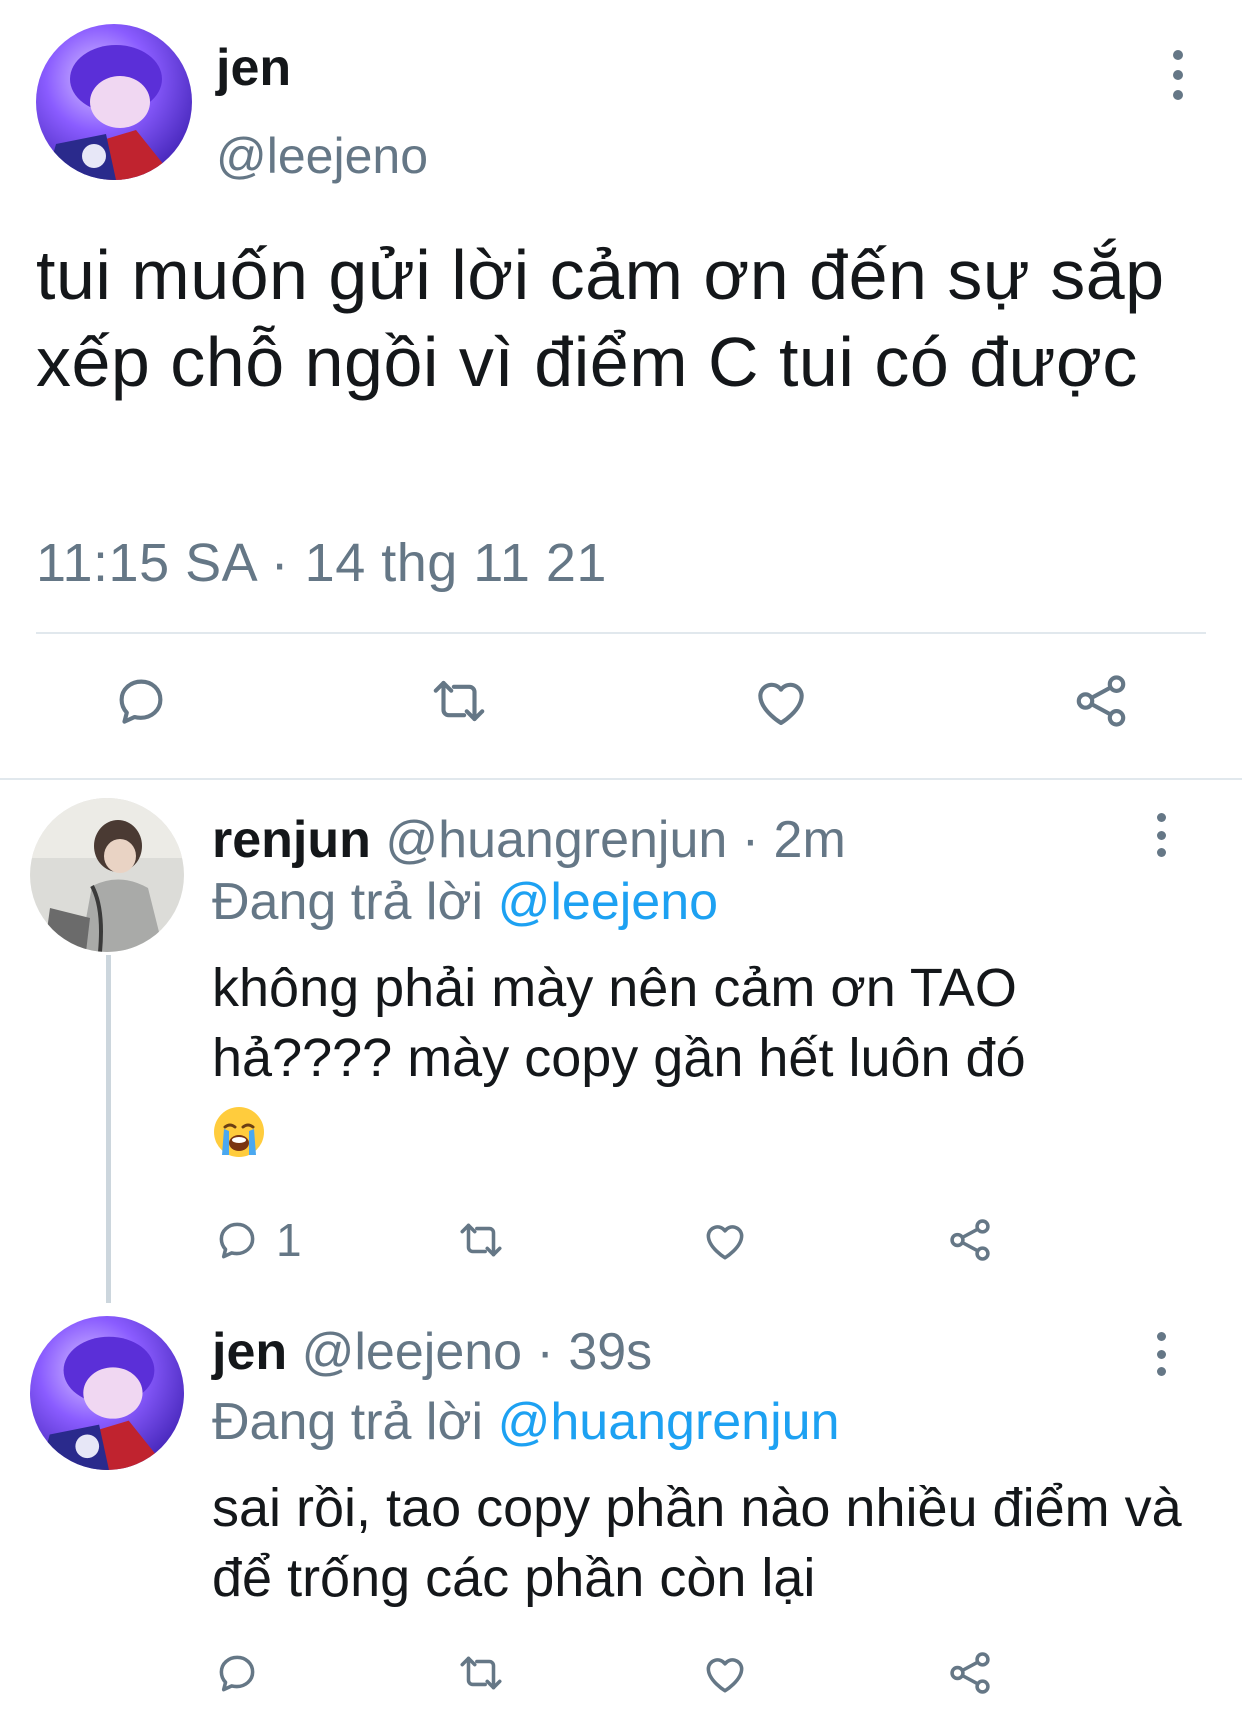 This screenshot has width=1242, height=1725. I want to click on reply-header: jen @leejeno · 39s, so click(432, 1352).